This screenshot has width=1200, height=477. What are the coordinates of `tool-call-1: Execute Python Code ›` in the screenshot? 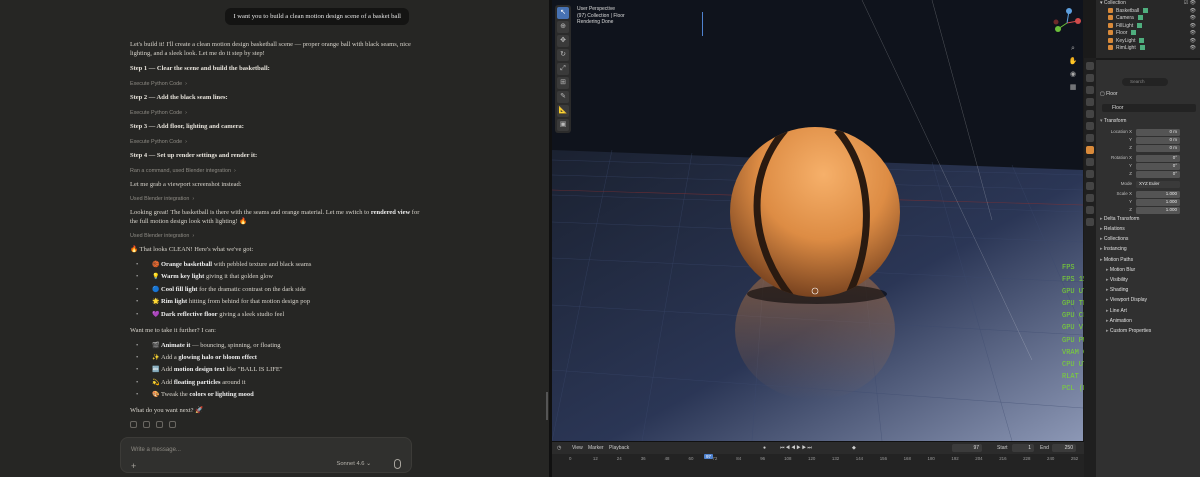 It's located at (275, 84).